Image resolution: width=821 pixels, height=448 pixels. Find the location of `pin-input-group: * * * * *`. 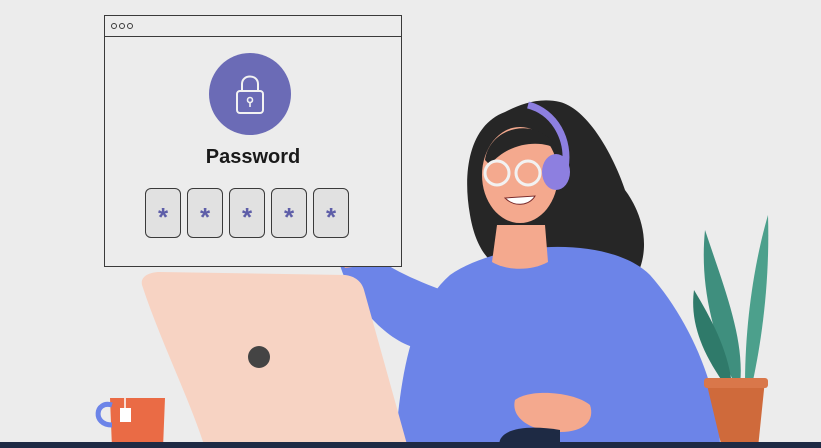

pin-input-group: * * * * * is located at coordinates (247, 213).